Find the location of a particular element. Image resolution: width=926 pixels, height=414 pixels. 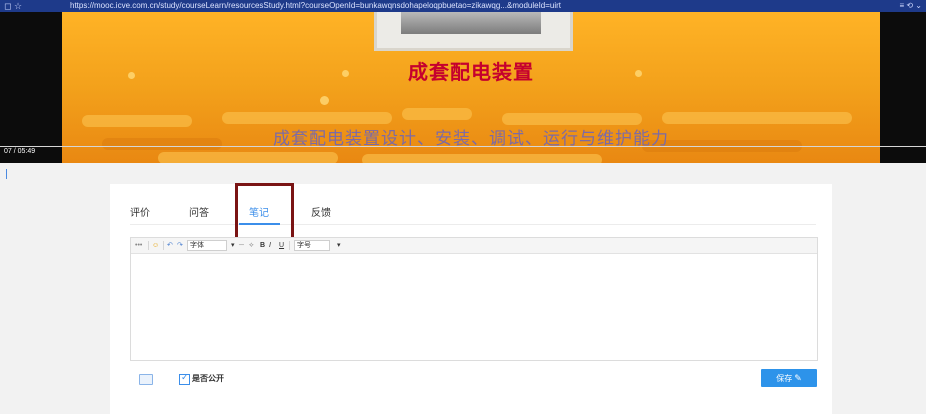

public-checkbox: ✓ is located at coordinates (184, 378).